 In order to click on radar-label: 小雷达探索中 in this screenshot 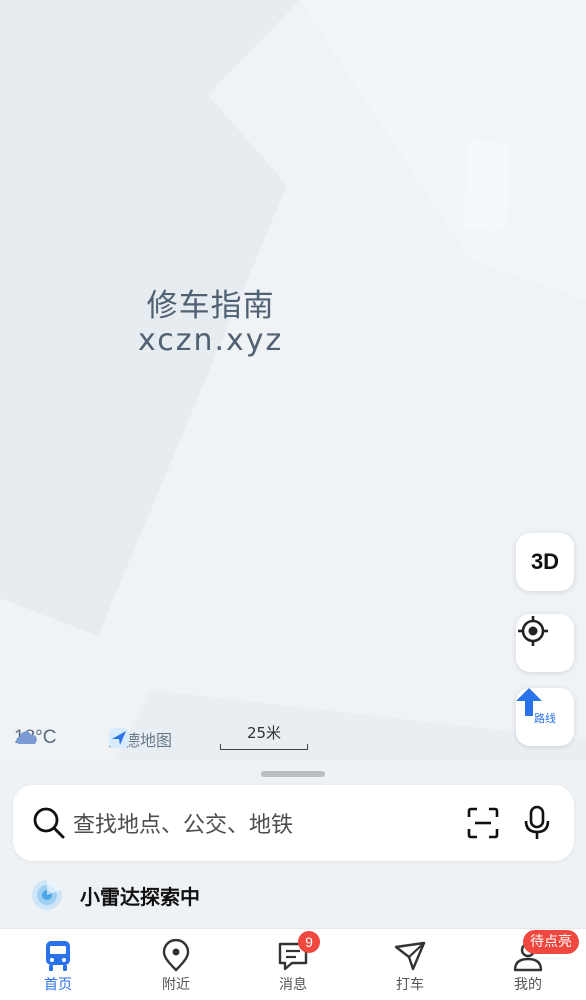, I will do `click(140, 896)`.